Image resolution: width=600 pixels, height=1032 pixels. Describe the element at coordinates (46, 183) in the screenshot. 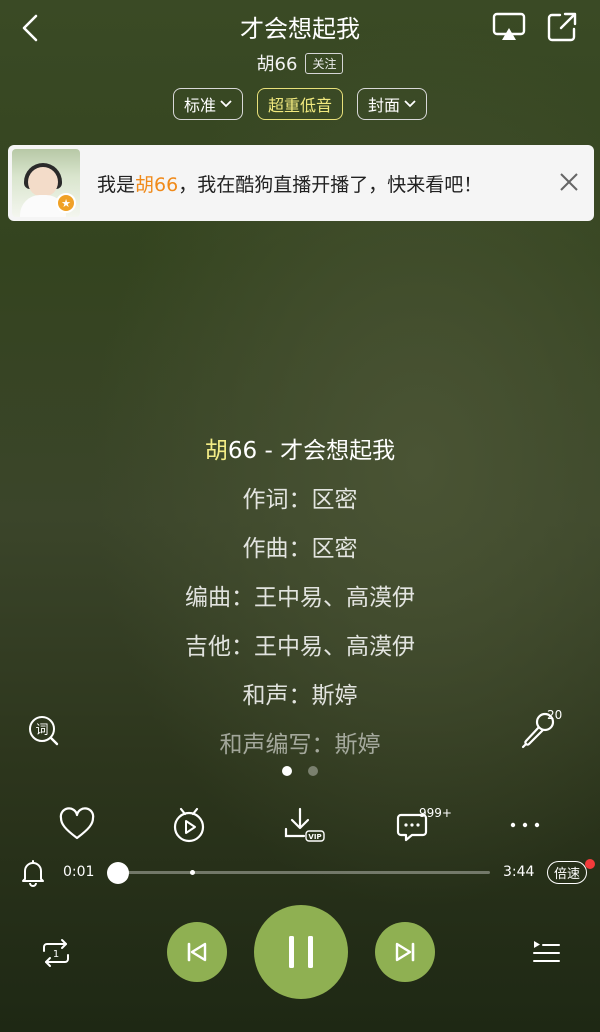

I see `streamer-avatar: ★` at that location.